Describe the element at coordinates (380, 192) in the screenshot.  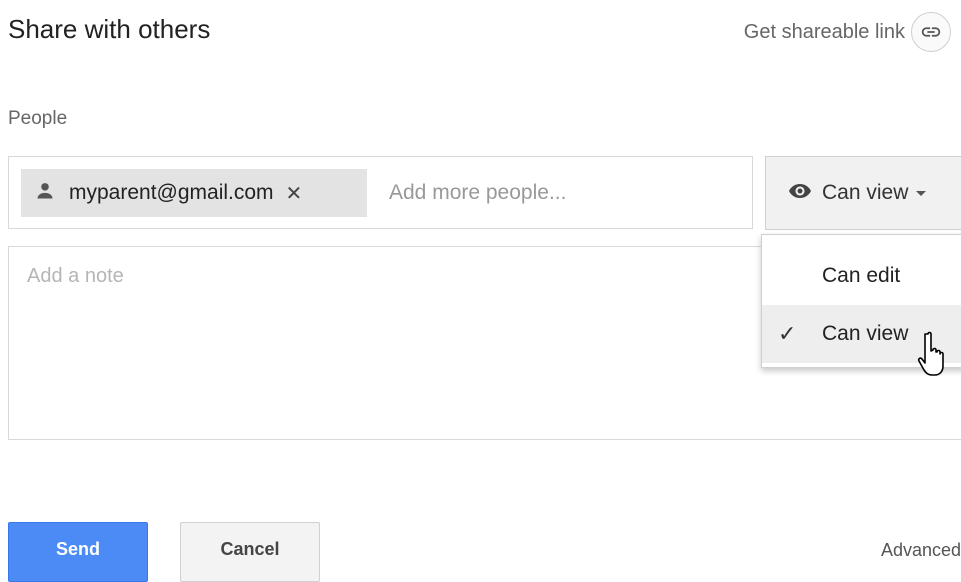
I see `people-input-box: myparent@gmail.com ✕` at that location.